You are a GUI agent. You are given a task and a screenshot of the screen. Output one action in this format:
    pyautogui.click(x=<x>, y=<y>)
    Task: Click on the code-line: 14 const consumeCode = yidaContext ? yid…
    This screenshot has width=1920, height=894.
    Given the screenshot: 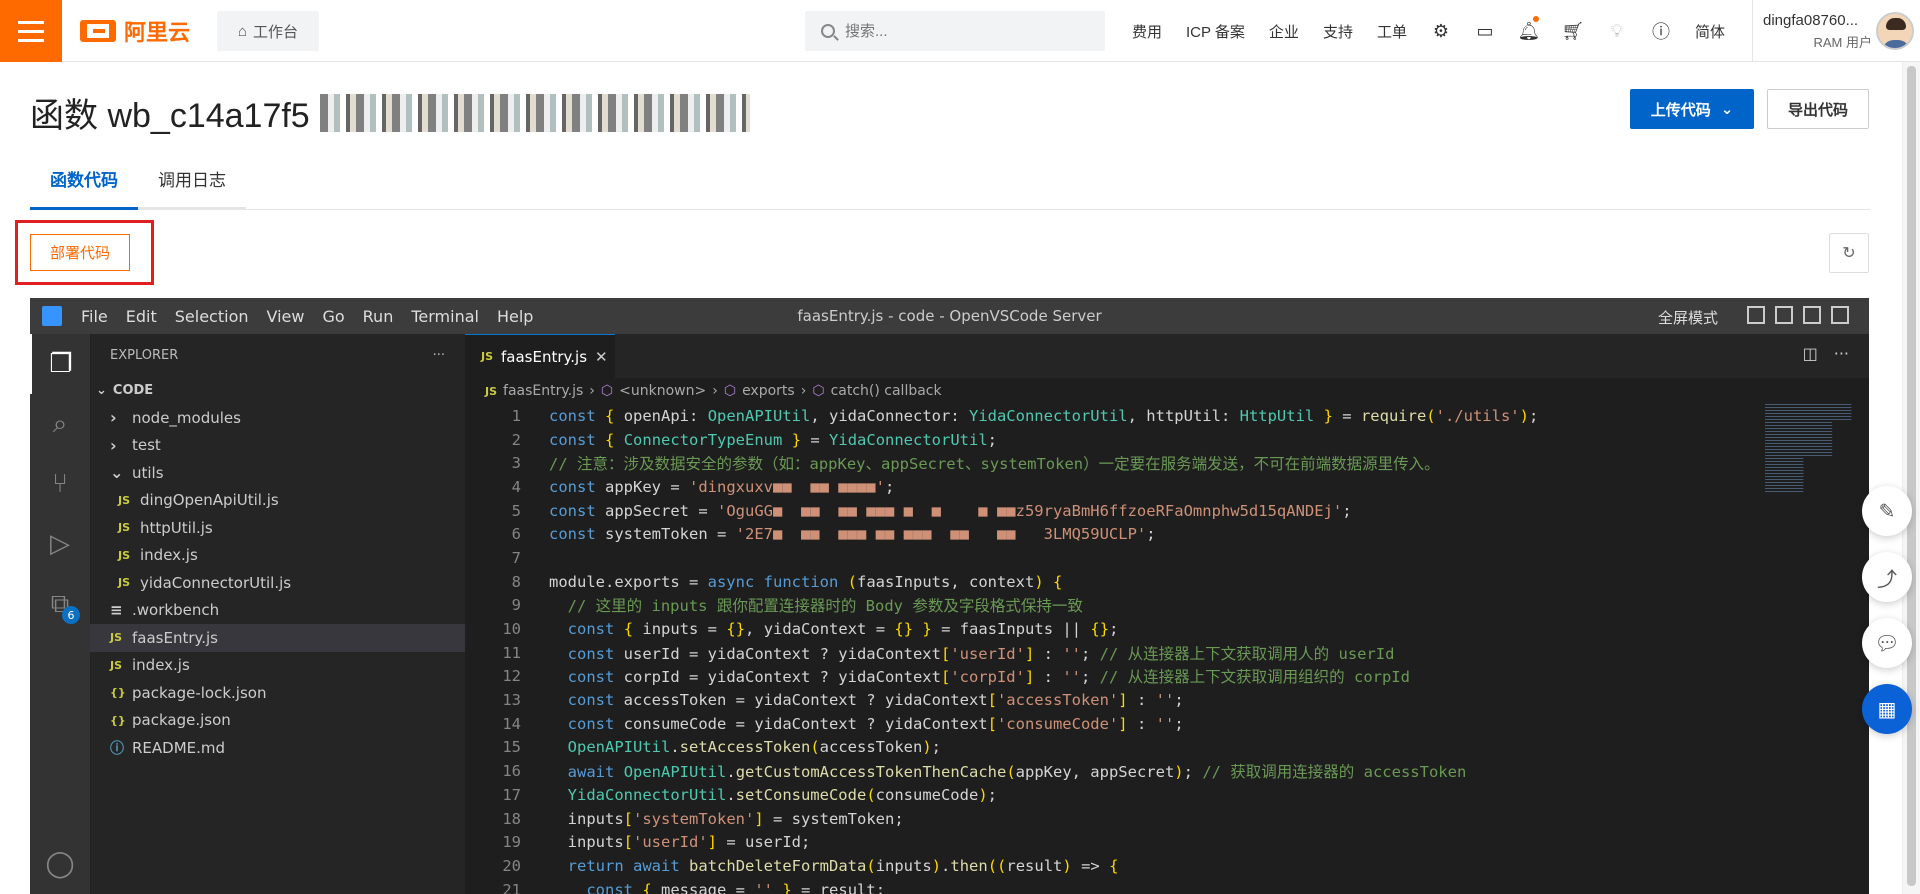 What is the action you would take?
    pyautogui.click(x=1115, y=724)
    